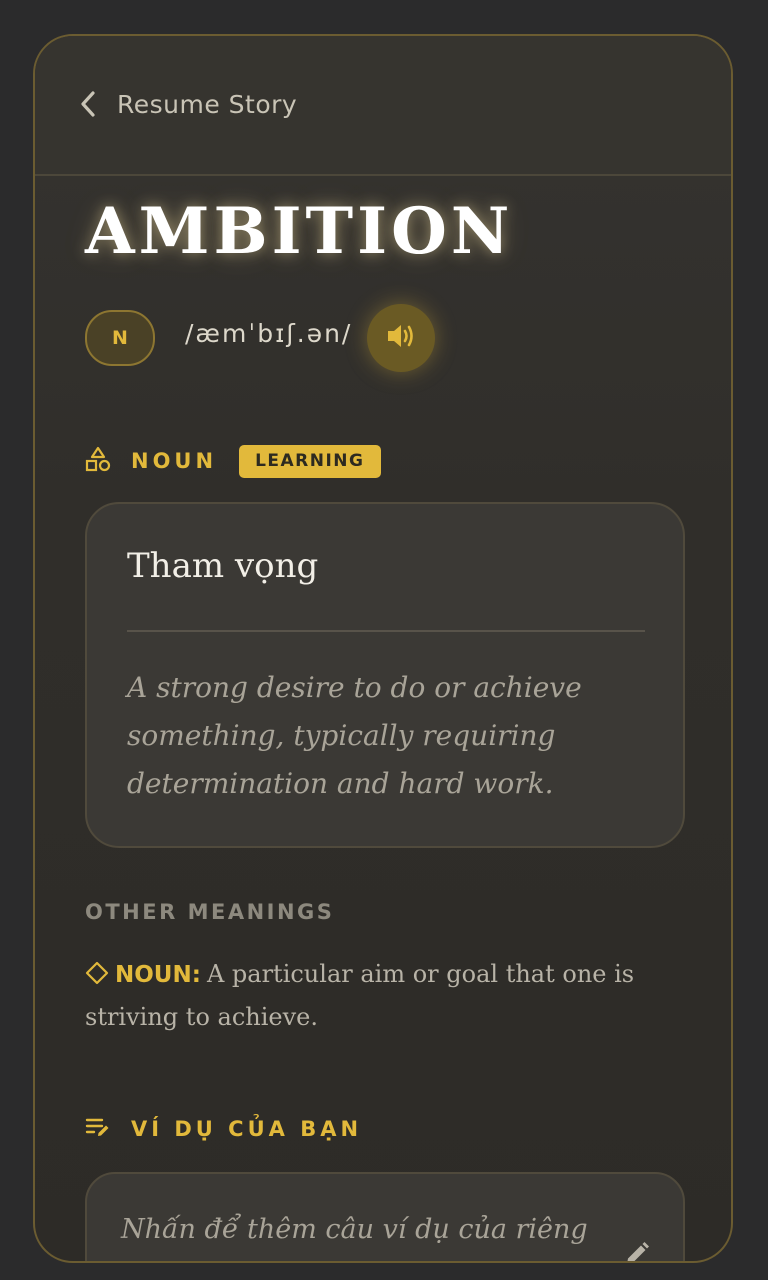  I want to click on back-button-label: Resume Story, so click(207, 104).